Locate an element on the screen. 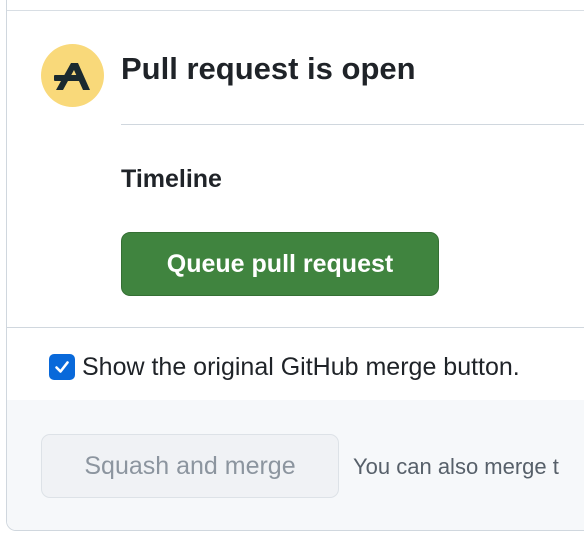  checkmark-icon is located at coordinates (62, 367).